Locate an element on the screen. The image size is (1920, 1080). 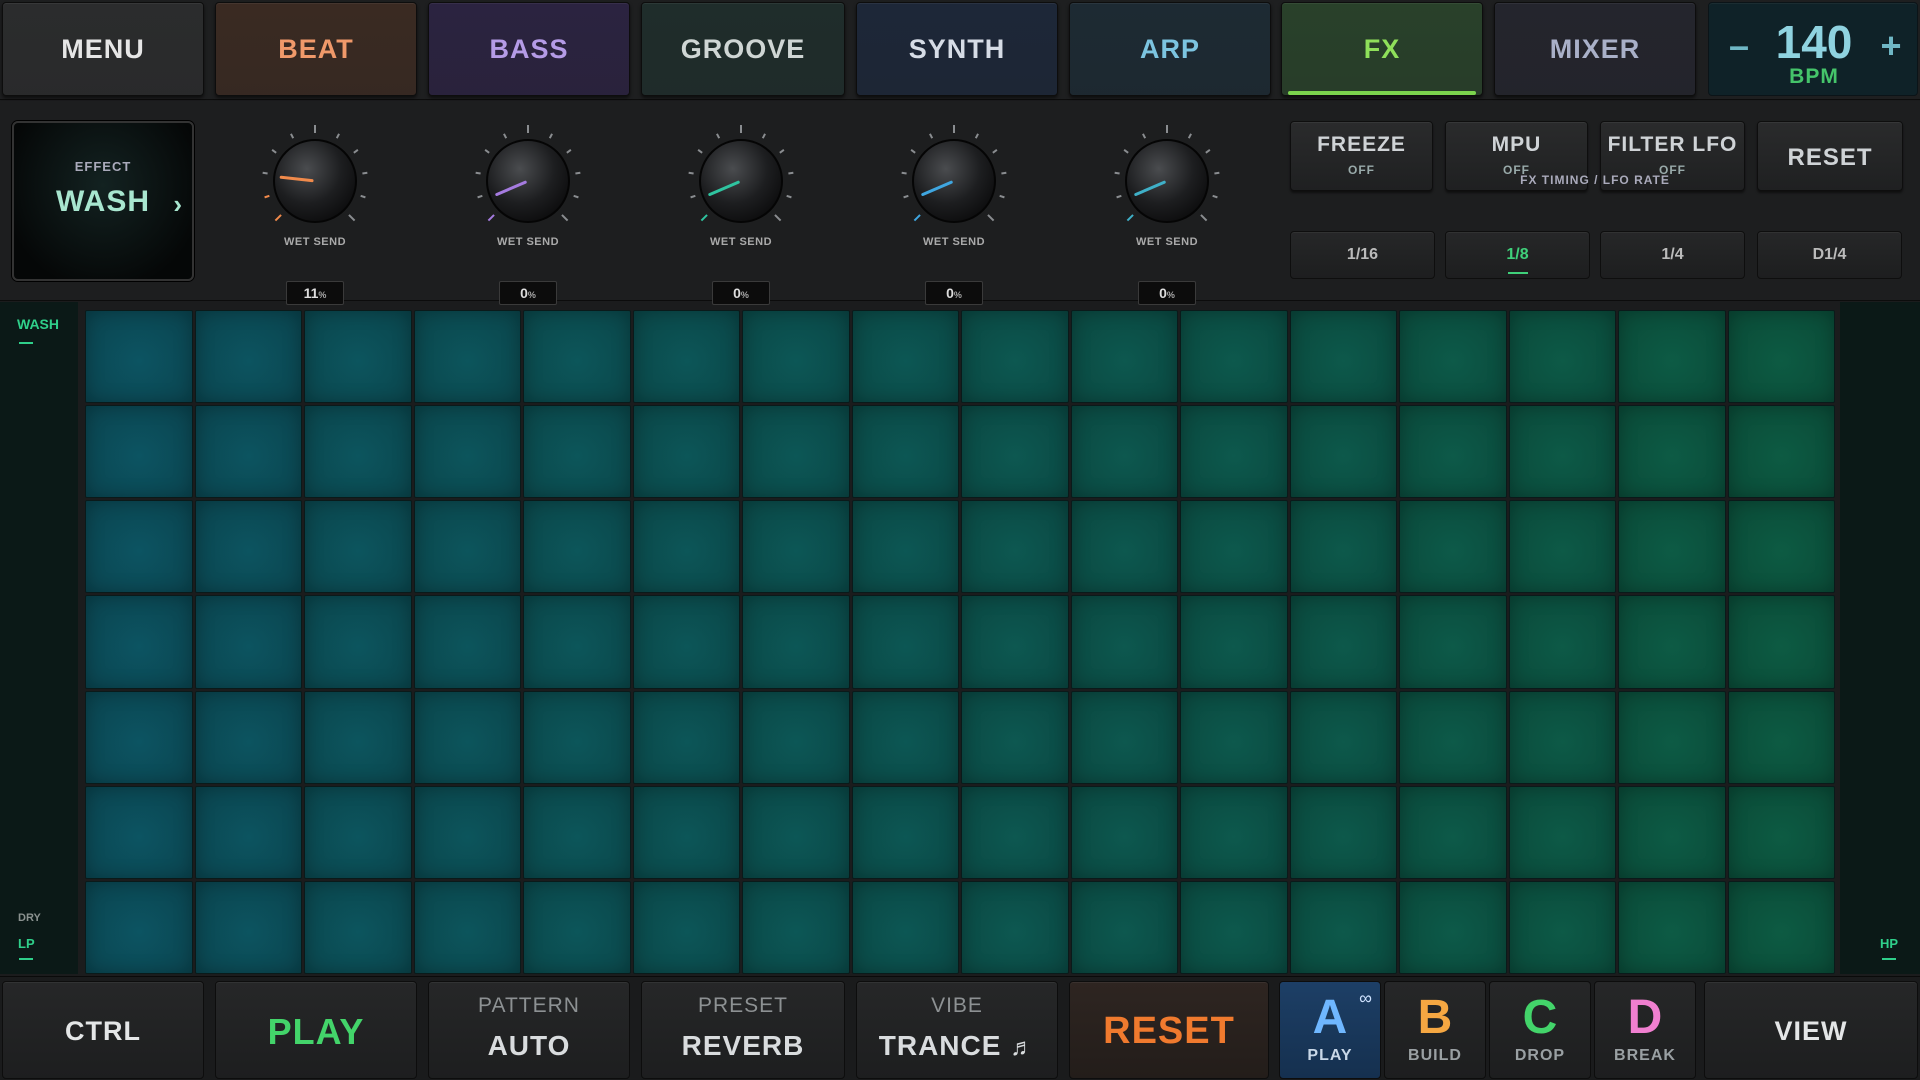
tab-fx: FX is located at coordinates (1382, 49).